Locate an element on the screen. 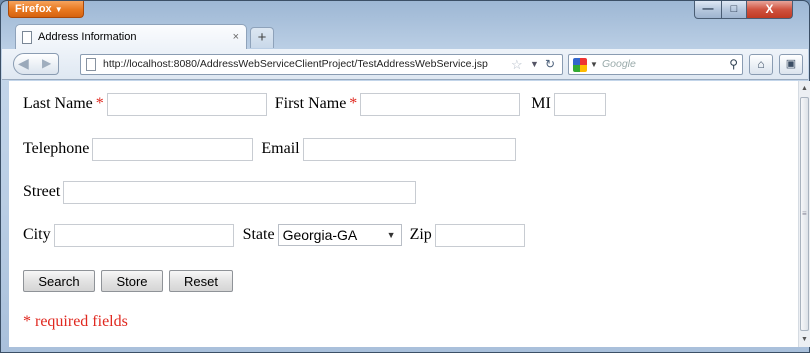 Image resolution: width=810 pixels, height=353 pixels. search-bar: ▼ Google ⚲ is located at coordinates (655, 64).